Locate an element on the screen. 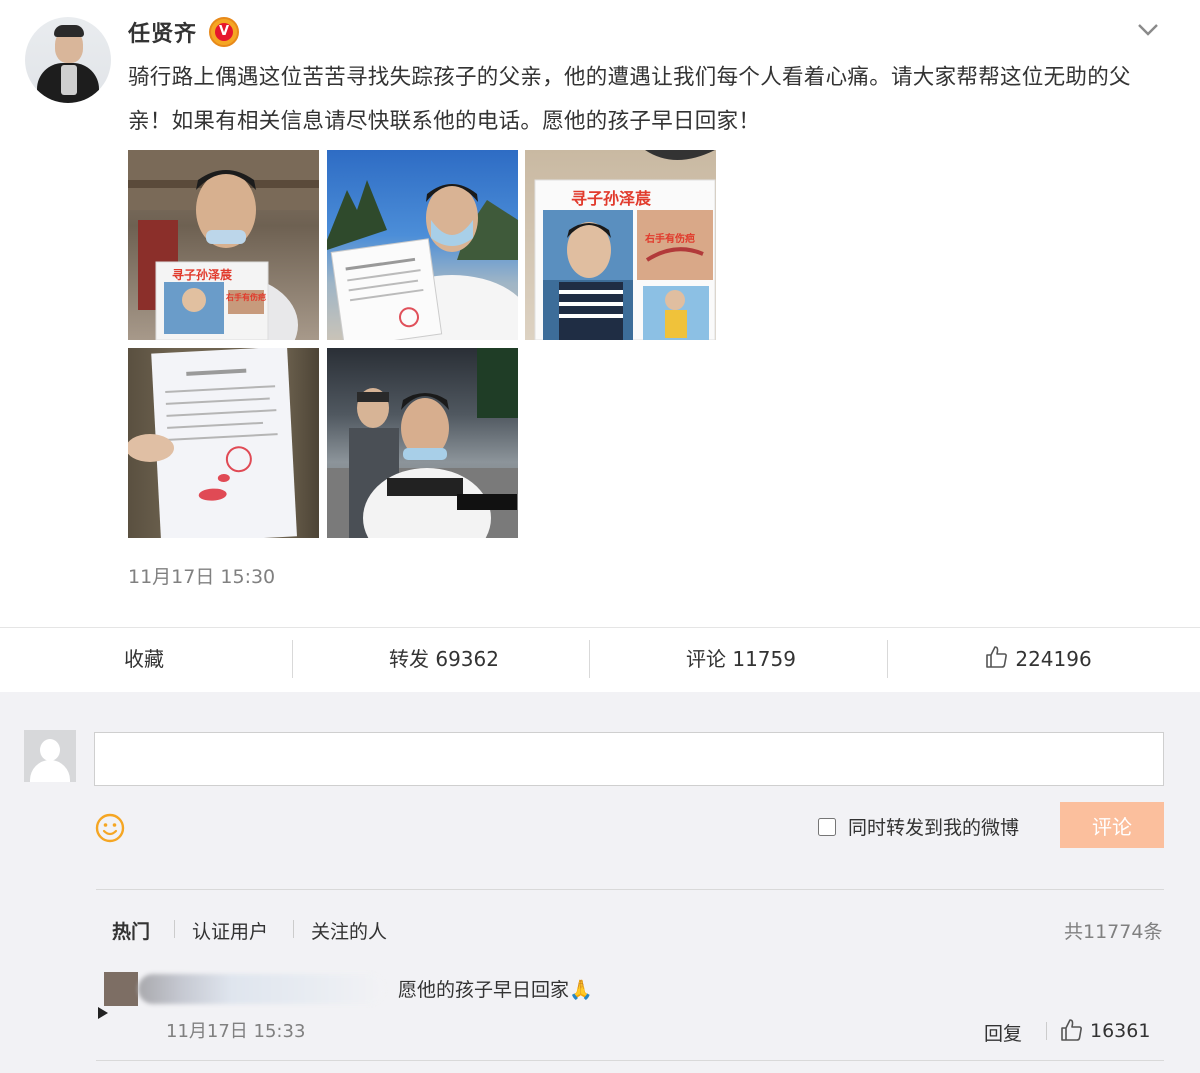 This screenshot has width=1200, height=1073. author-avatar is located at coordinates (68, 60).